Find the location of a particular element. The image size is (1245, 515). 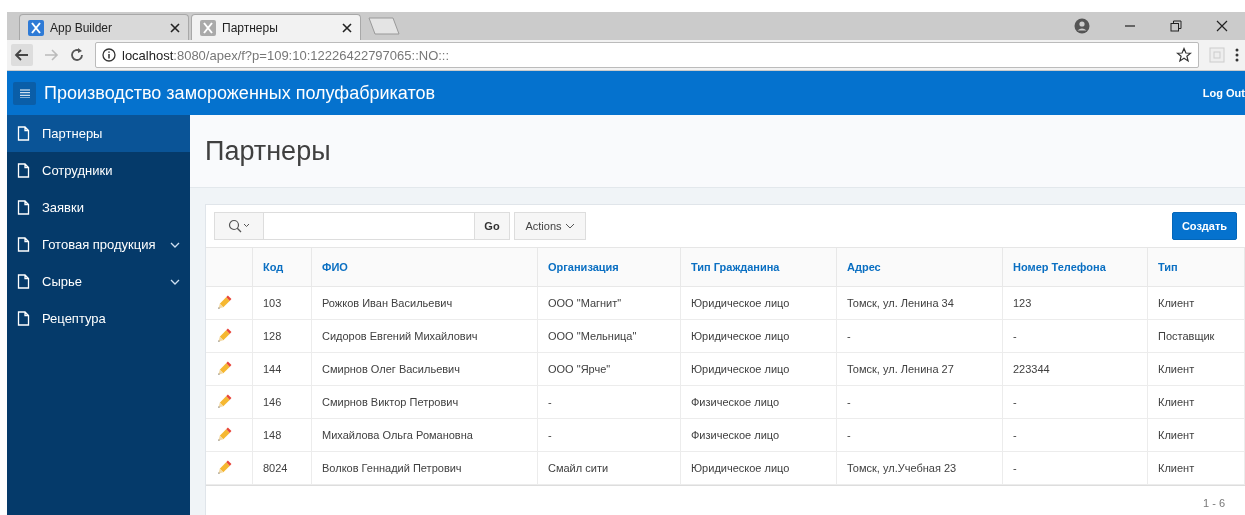

sidebar-item: Рецептура is located at coordinates (98, 318).